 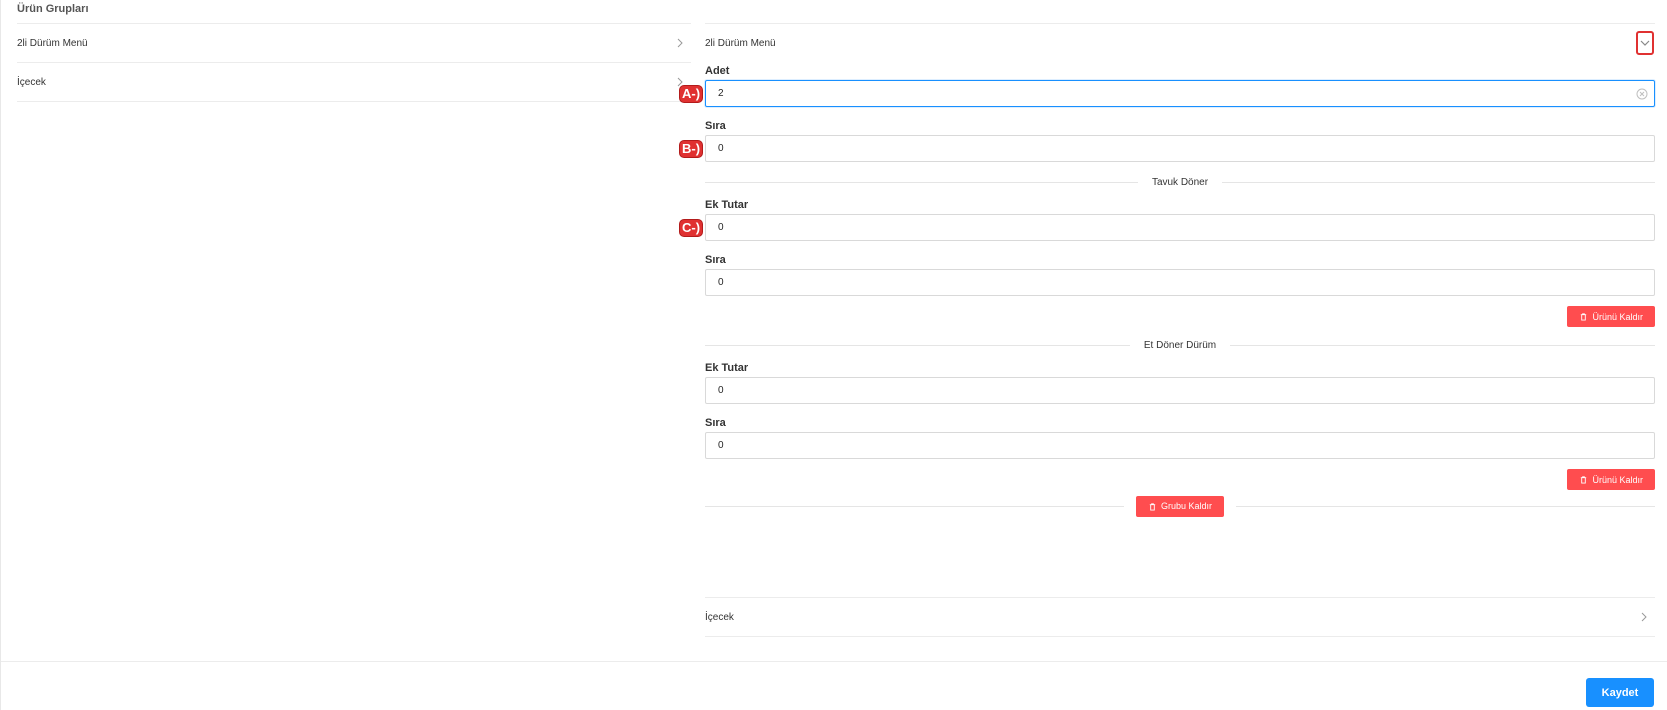 I want to click on remove-group-button: Grubu Kaldır, so click(x=1180, y=506).